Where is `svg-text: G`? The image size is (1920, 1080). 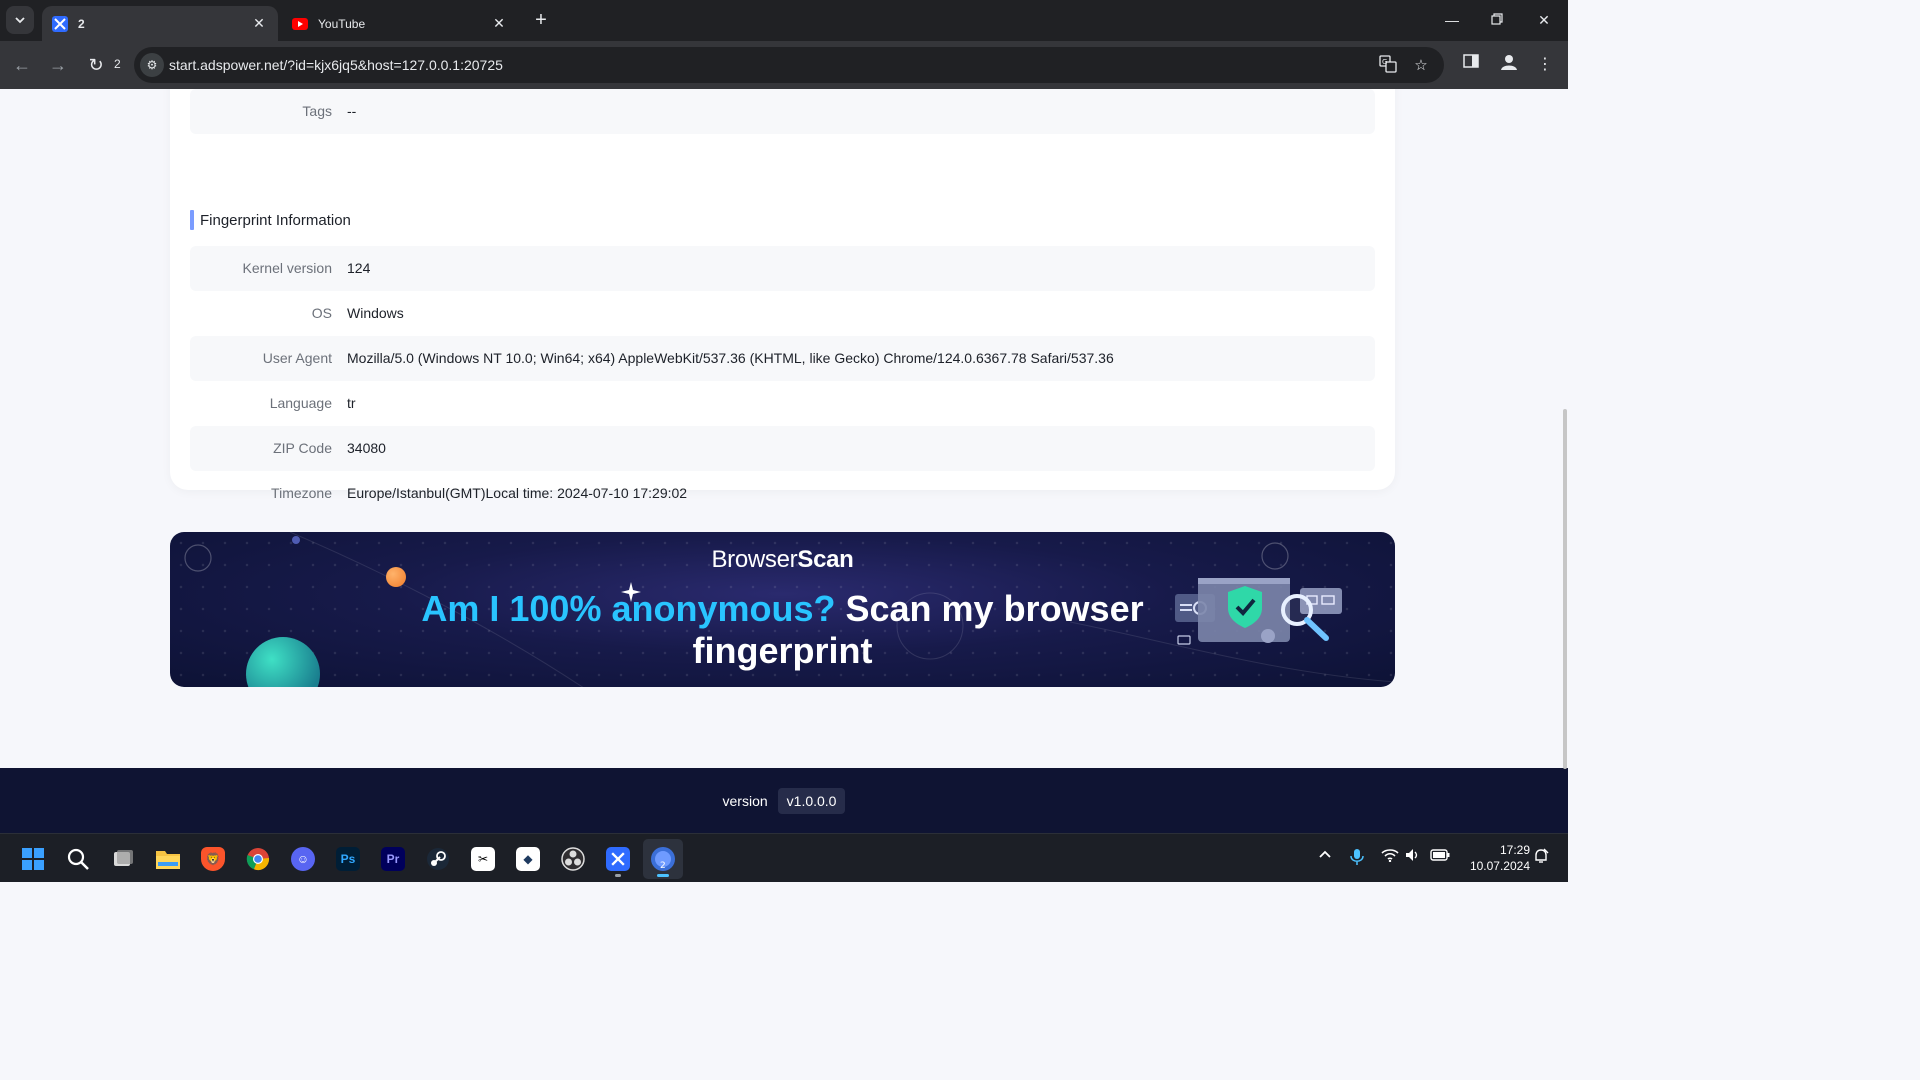
svg-text: G is located at coordinates (1384, 62).